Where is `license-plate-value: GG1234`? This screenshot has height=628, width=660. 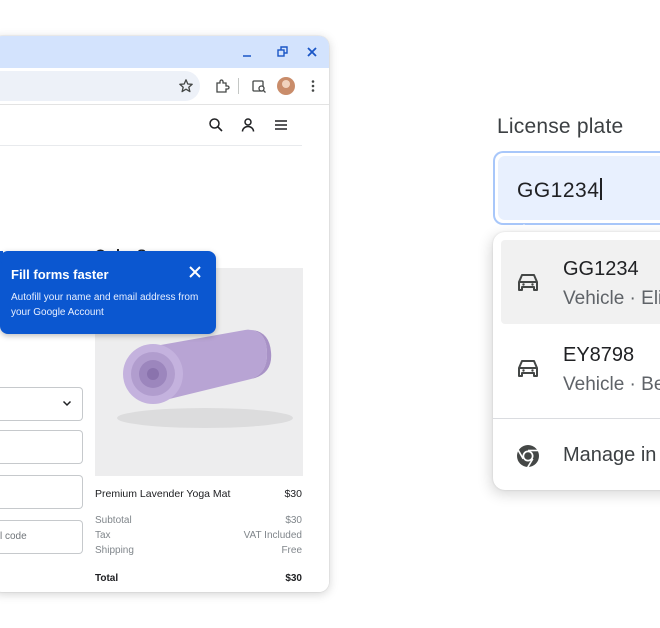
license-plate-value: GG1234 is located at coordinates (560, 190).